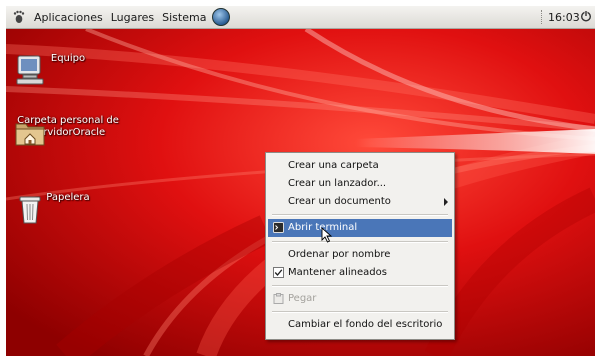 The width and height of the screenshot is (605, 362). I want to click on desktop-icon-papelera: Papelera, so click(68, 208).